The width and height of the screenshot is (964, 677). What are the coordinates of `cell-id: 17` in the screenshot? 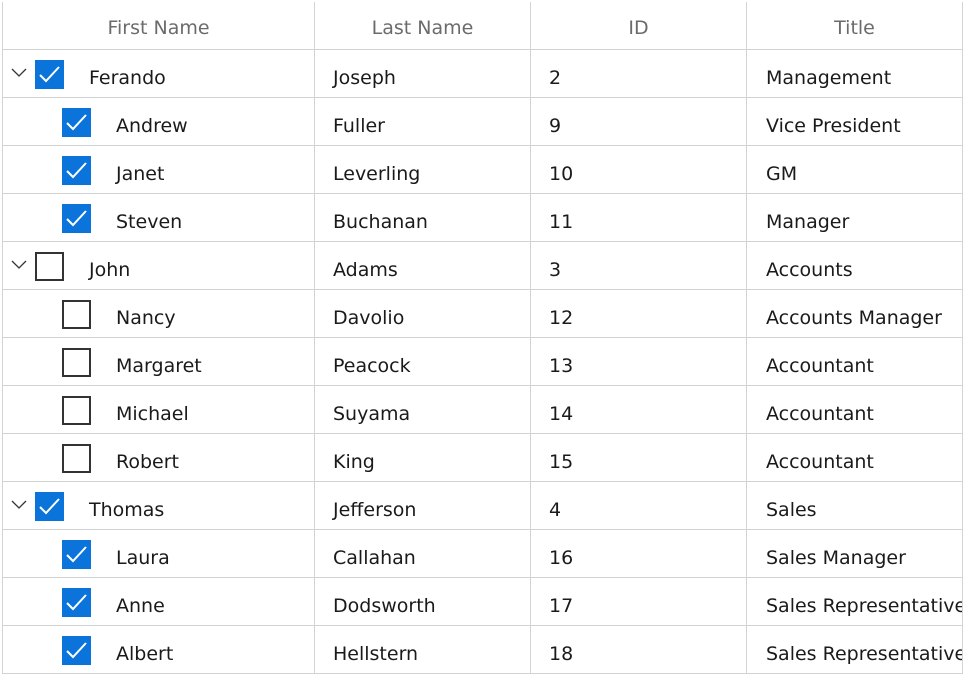 It's located at (639, 601).